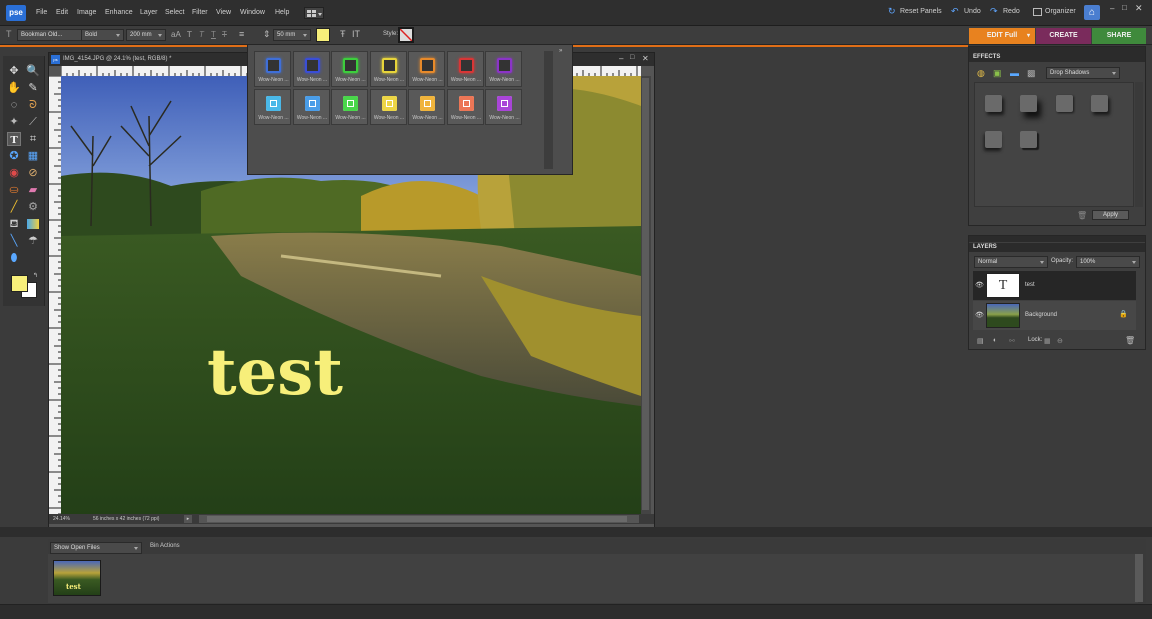 Image resolution: width=1152 pixels, height=619 pixels. I want to click on zoom-tool-icon: 🔍, so click(33, 71).